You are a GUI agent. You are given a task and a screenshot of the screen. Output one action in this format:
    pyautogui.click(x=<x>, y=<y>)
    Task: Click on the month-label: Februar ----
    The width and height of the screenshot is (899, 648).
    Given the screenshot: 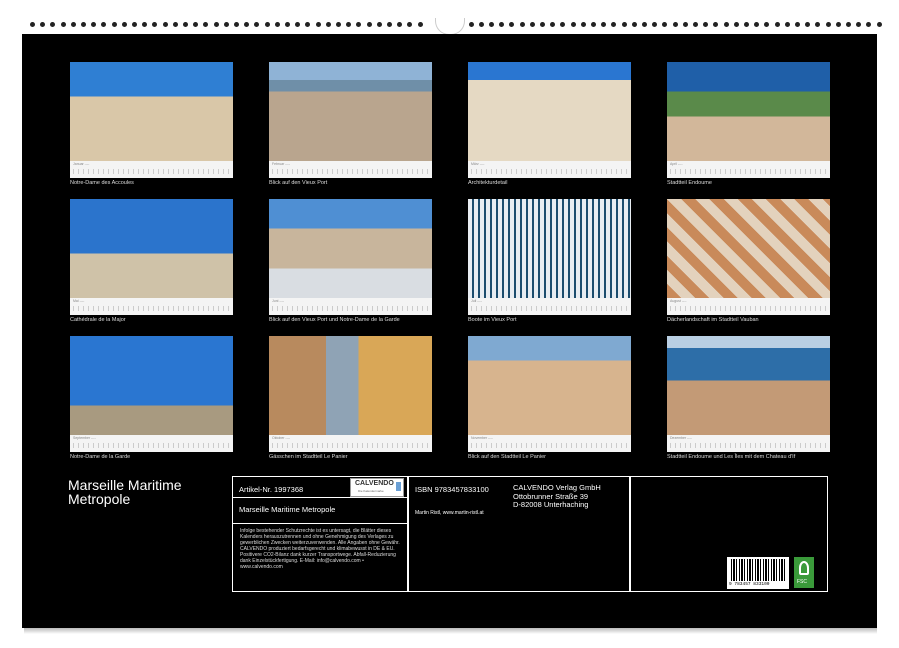 What is the action you would take?
    pyautogui.click(x=281, y=164)
    